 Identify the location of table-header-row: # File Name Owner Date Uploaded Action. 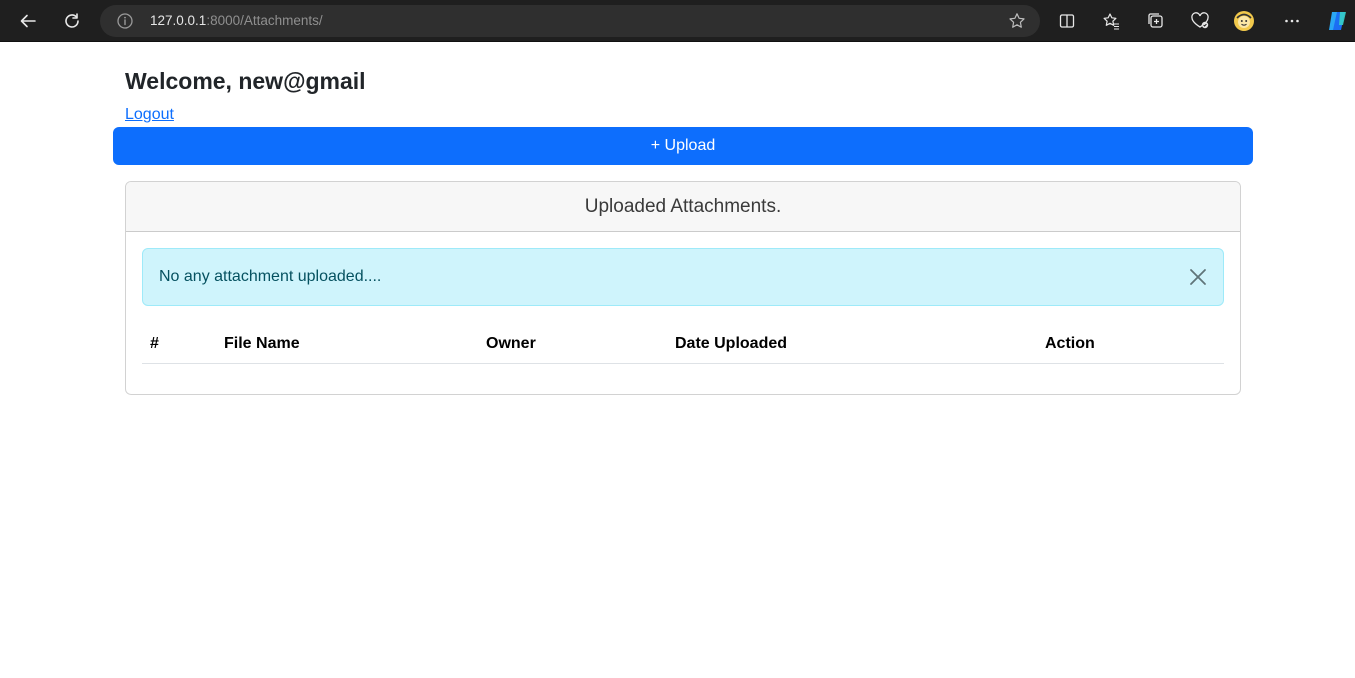
(683, 345).